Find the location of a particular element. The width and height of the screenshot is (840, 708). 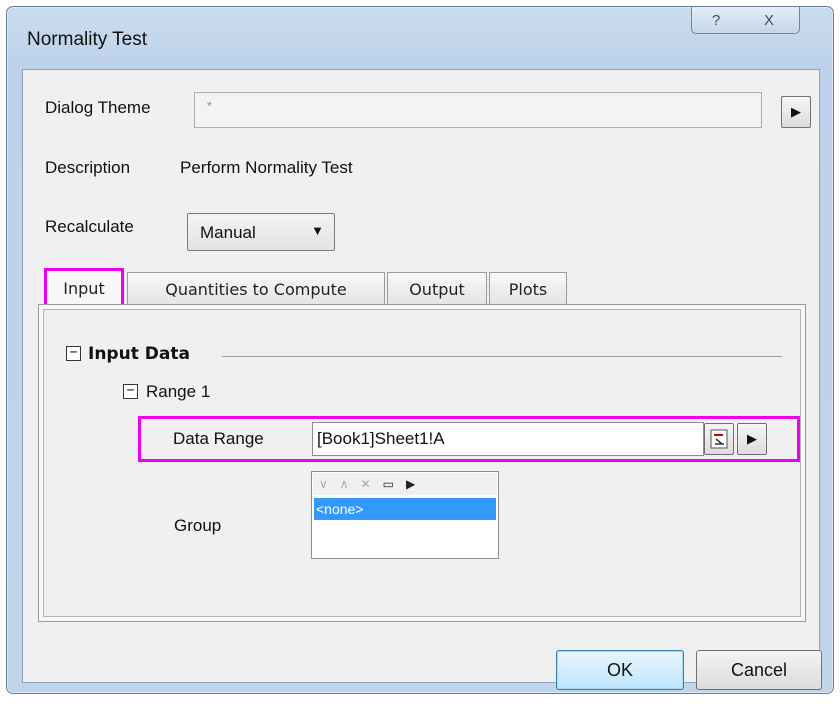

tab-quantities-label: Quantities to Compute is located at coordinates (256, 289).